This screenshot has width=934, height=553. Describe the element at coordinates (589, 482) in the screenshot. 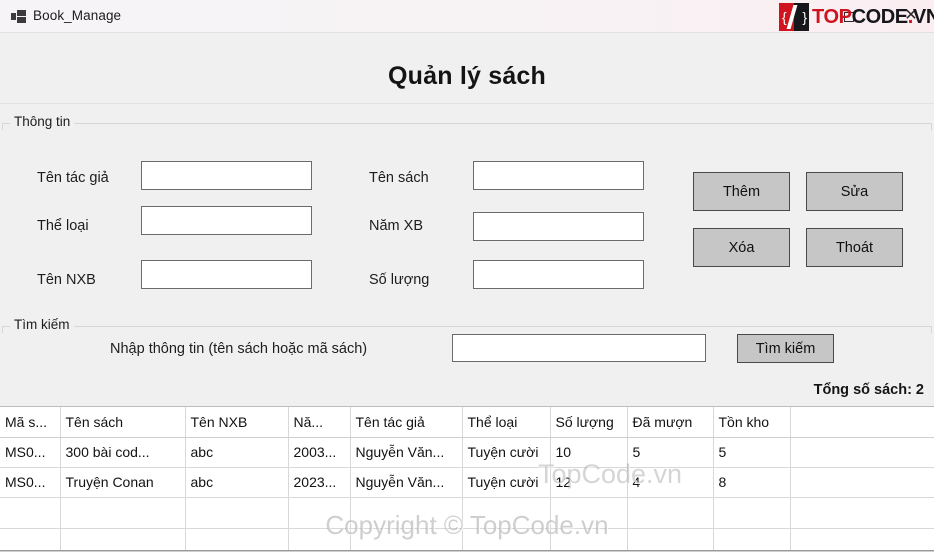

I see `cell-so-luong: 12` at that location.